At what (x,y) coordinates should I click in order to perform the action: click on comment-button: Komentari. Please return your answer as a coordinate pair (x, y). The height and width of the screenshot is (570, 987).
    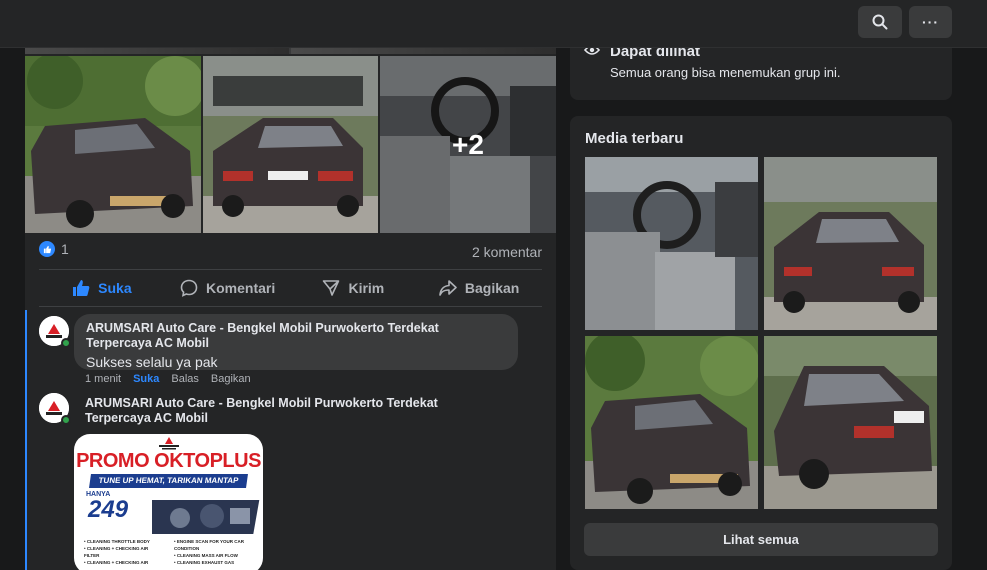
    Looking at the image, I should click on (228, 288).